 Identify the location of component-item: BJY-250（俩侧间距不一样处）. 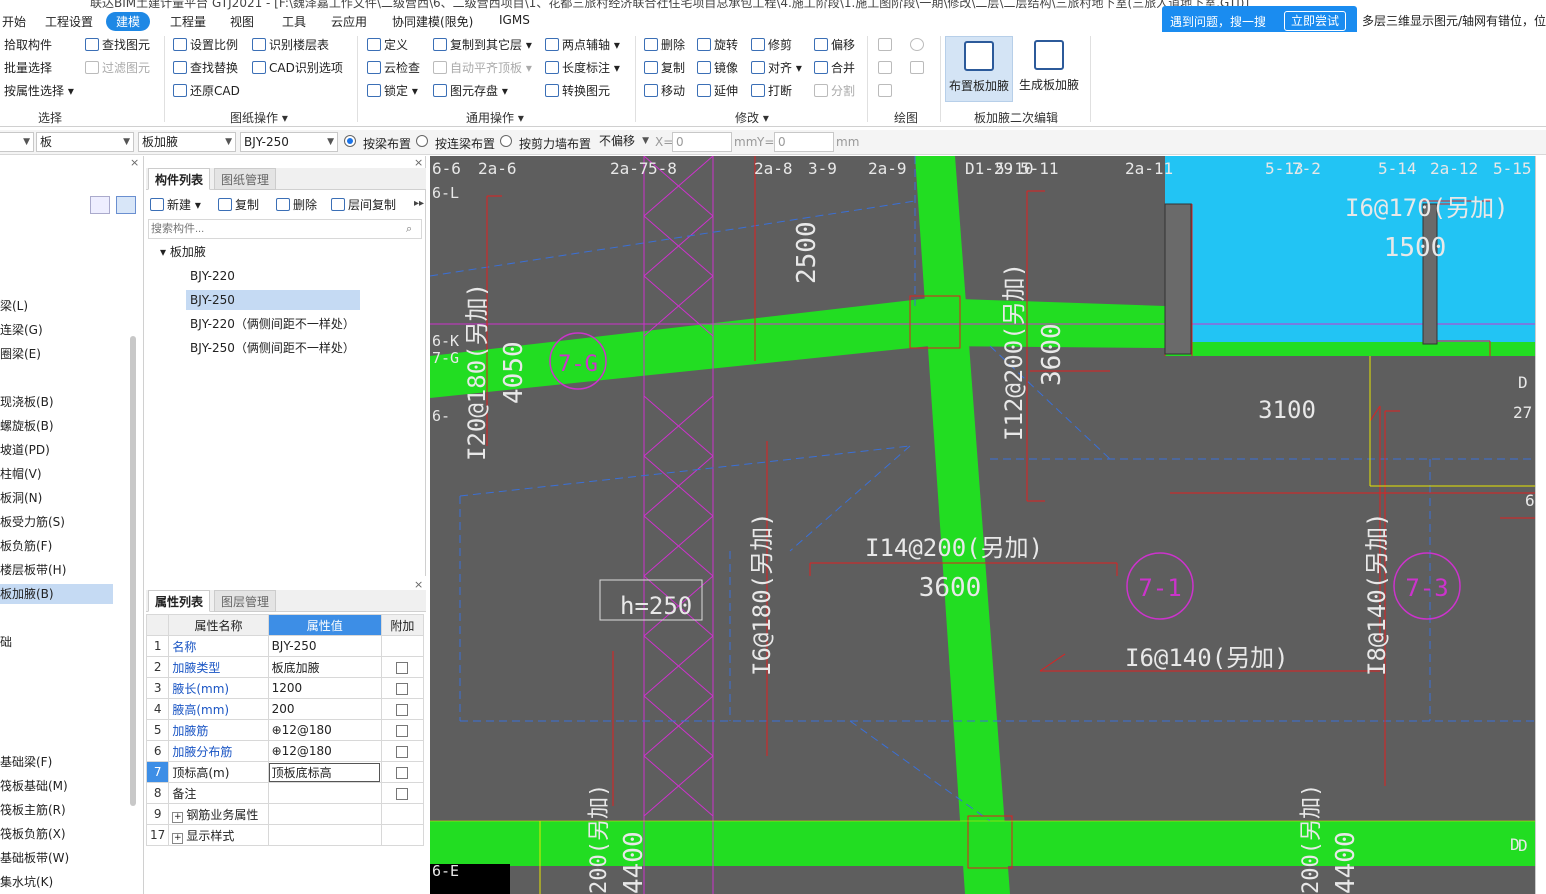
(270, 348).